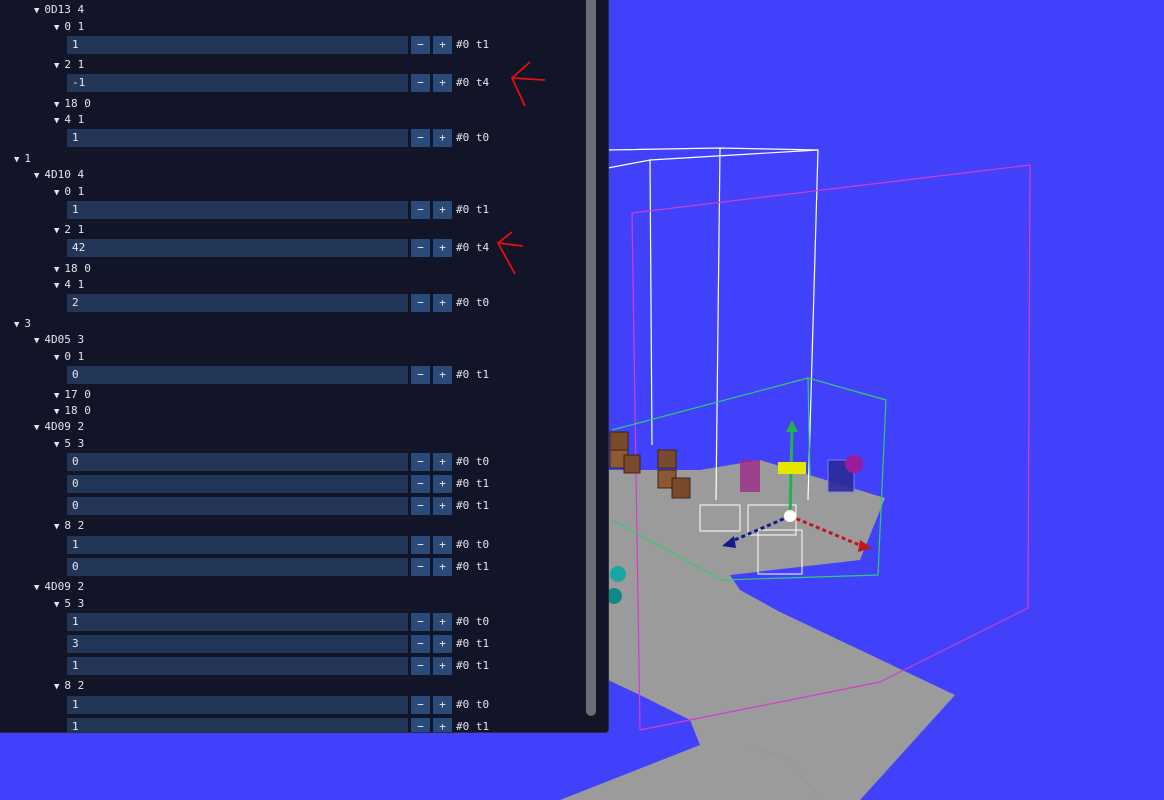 This screenshot has width=1164, height=800. I want to click on tree-node: ▼ 4D10 4, so click(59, 175).